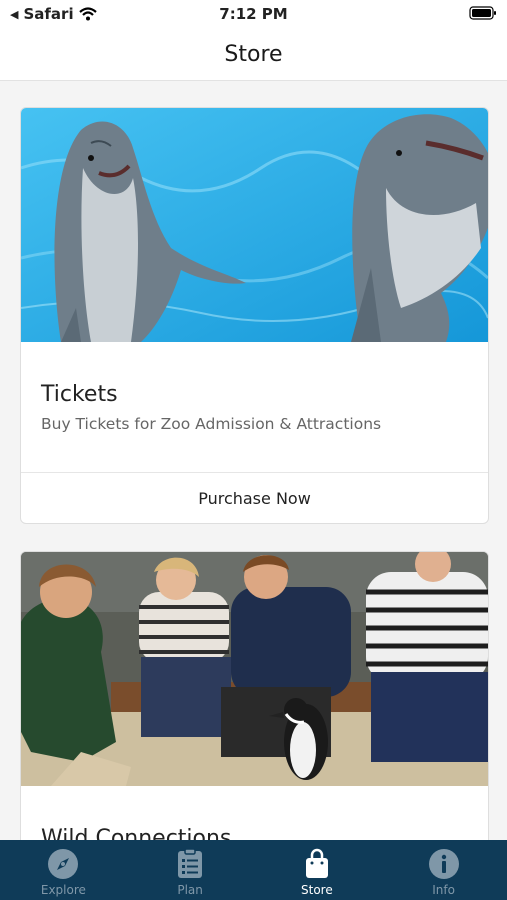  I want to click on battery-icon, so click(483, 15).